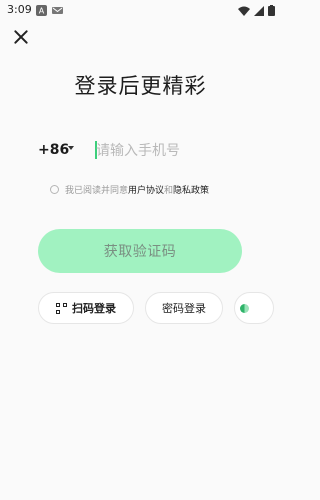 The height and width of the screenshot is (500, 320). Describe the element at coordinates (94, 308) in the screenshot. I see `scan-login-label: 扫码登录` at that location.